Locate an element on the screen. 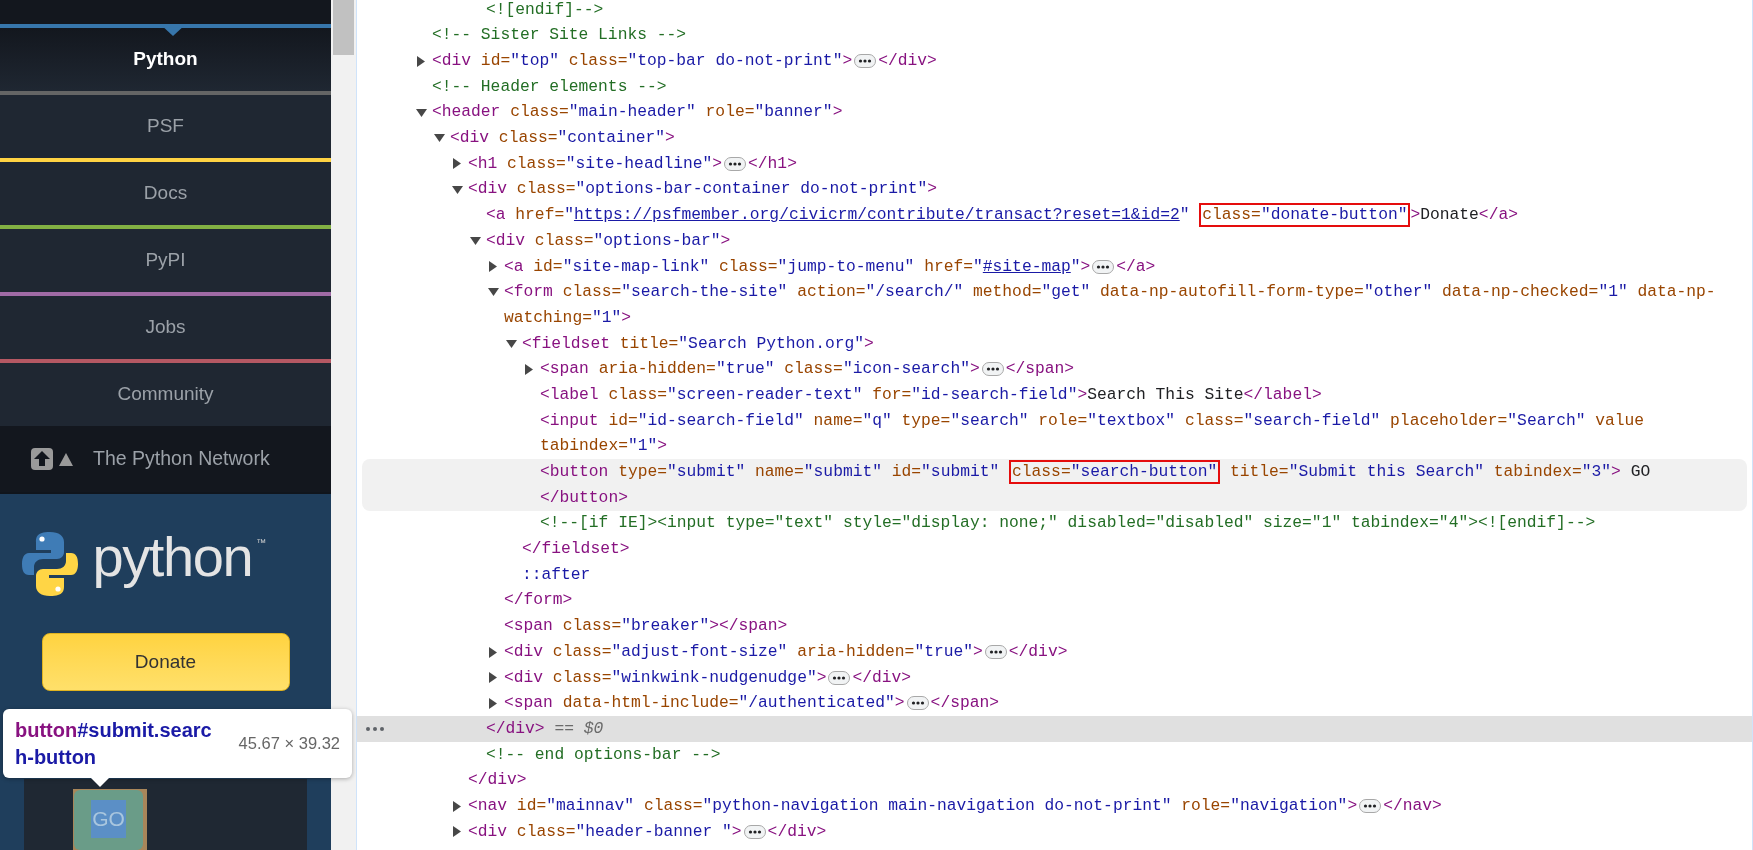 The height and width of the screenshot is (850, 1753). tree-row: <!-- end options-bar --> is located at coordinates (1054, 754).